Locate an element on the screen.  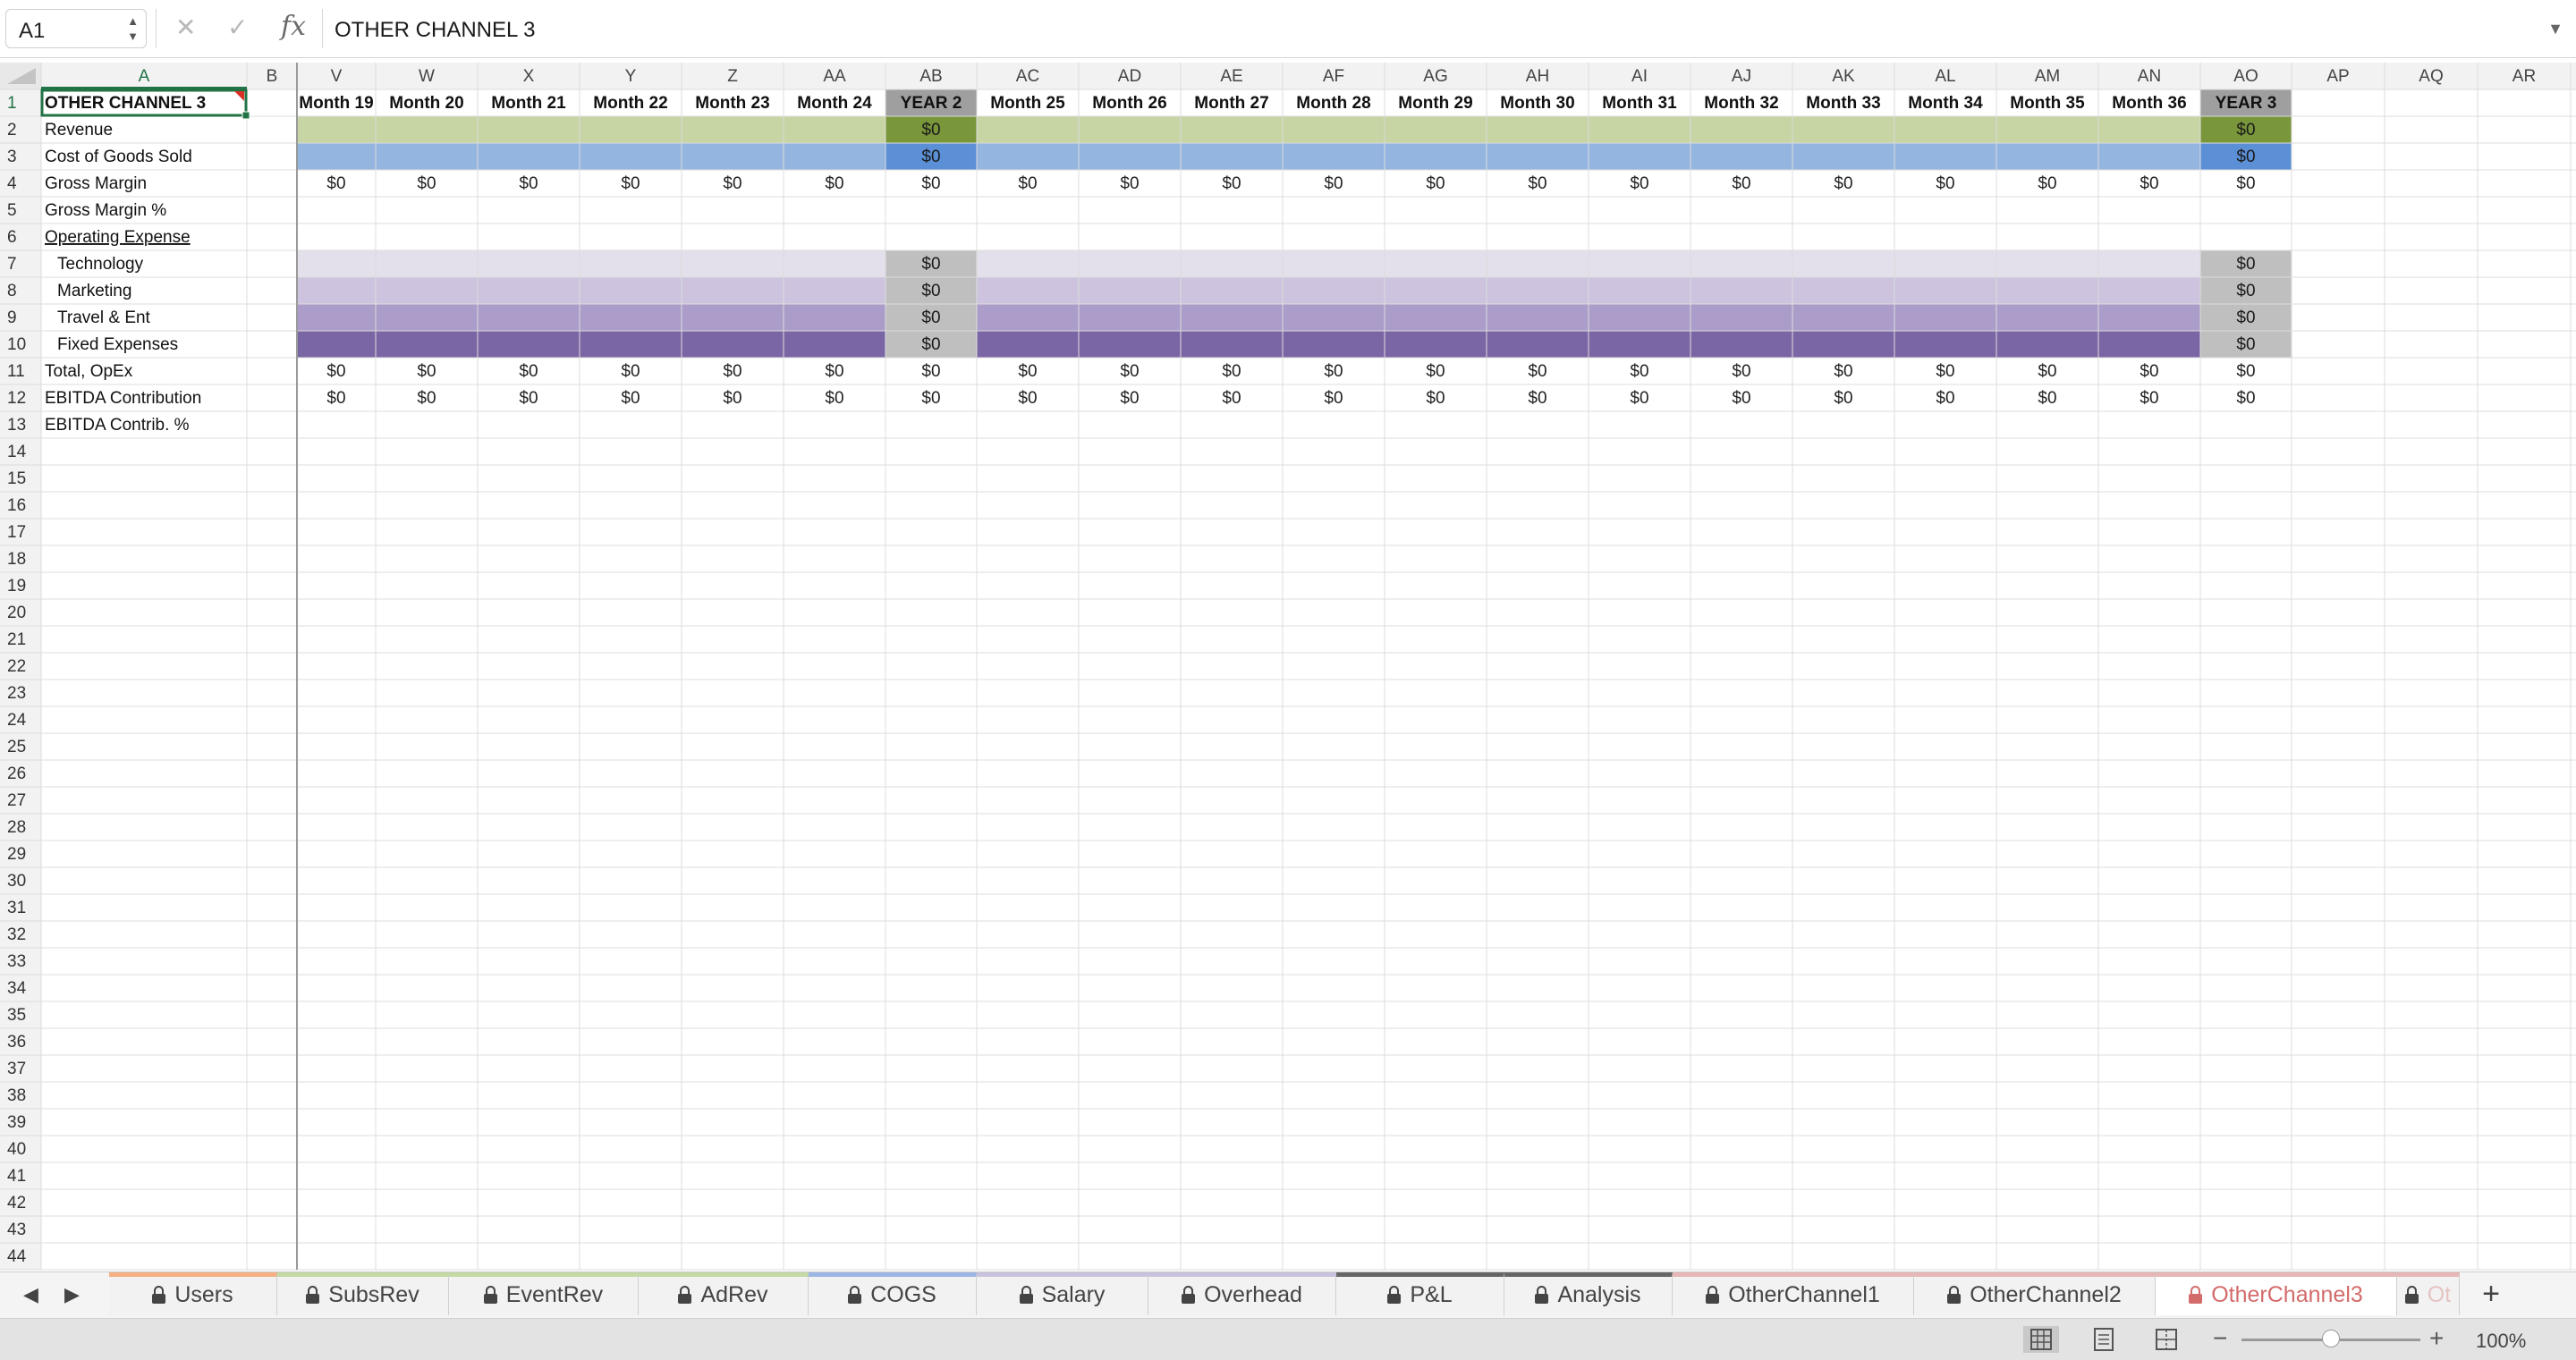
normal-view-icon is located at coordinates (2041, 1339).